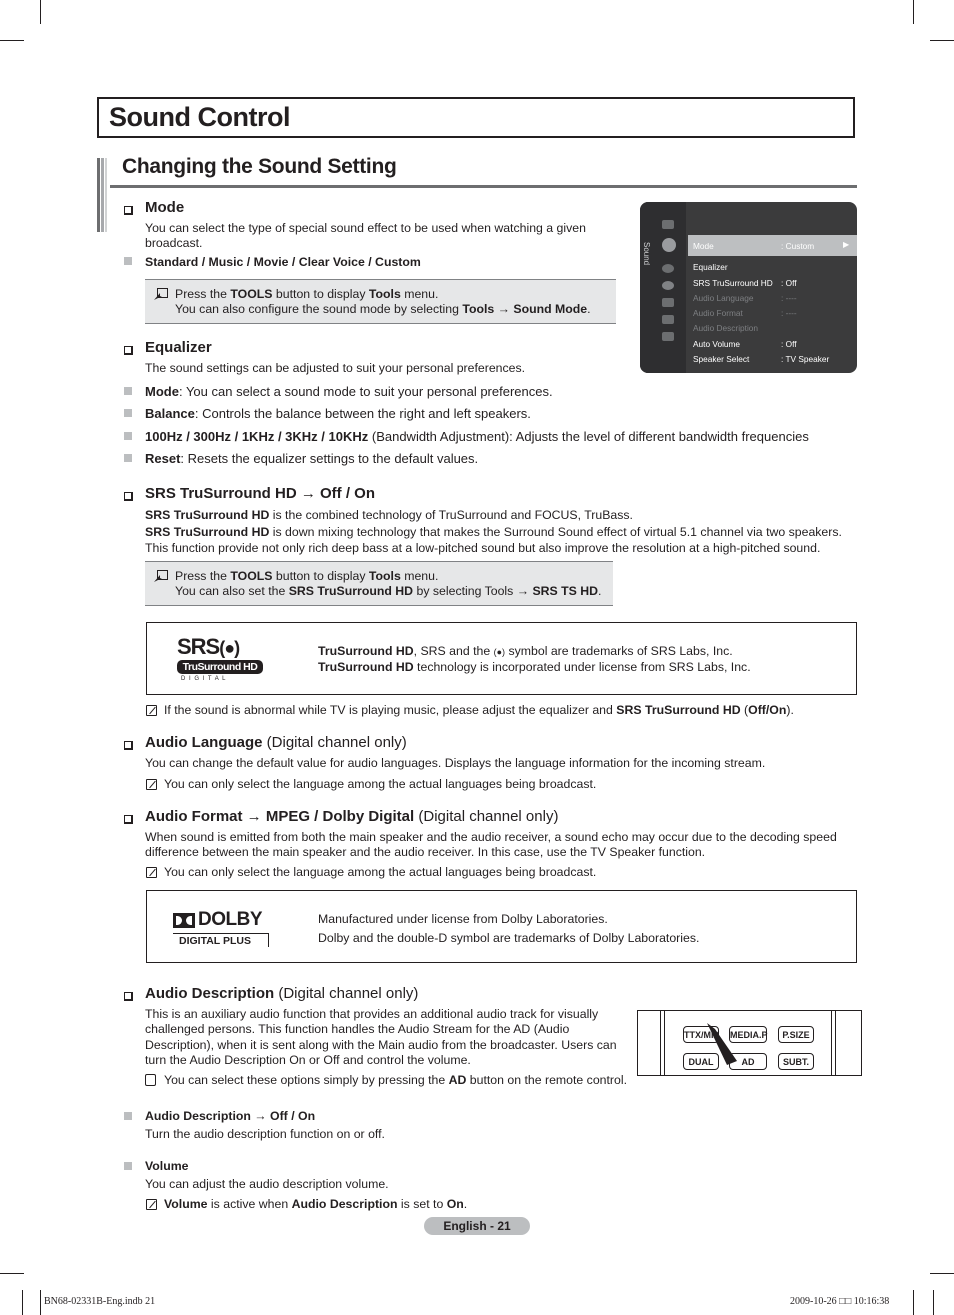 The width and height of the screenshot is (954, 1315). What do you see at coordinates (199, 117) in the screenshot?
I see `page-title: Sound Control` at bounding box center [199, 117].